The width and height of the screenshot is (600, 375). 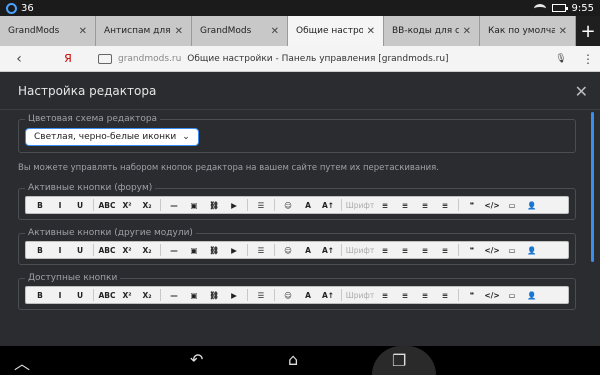 I want to click on menu-icon: ⋮, so click(x=588, y=59).